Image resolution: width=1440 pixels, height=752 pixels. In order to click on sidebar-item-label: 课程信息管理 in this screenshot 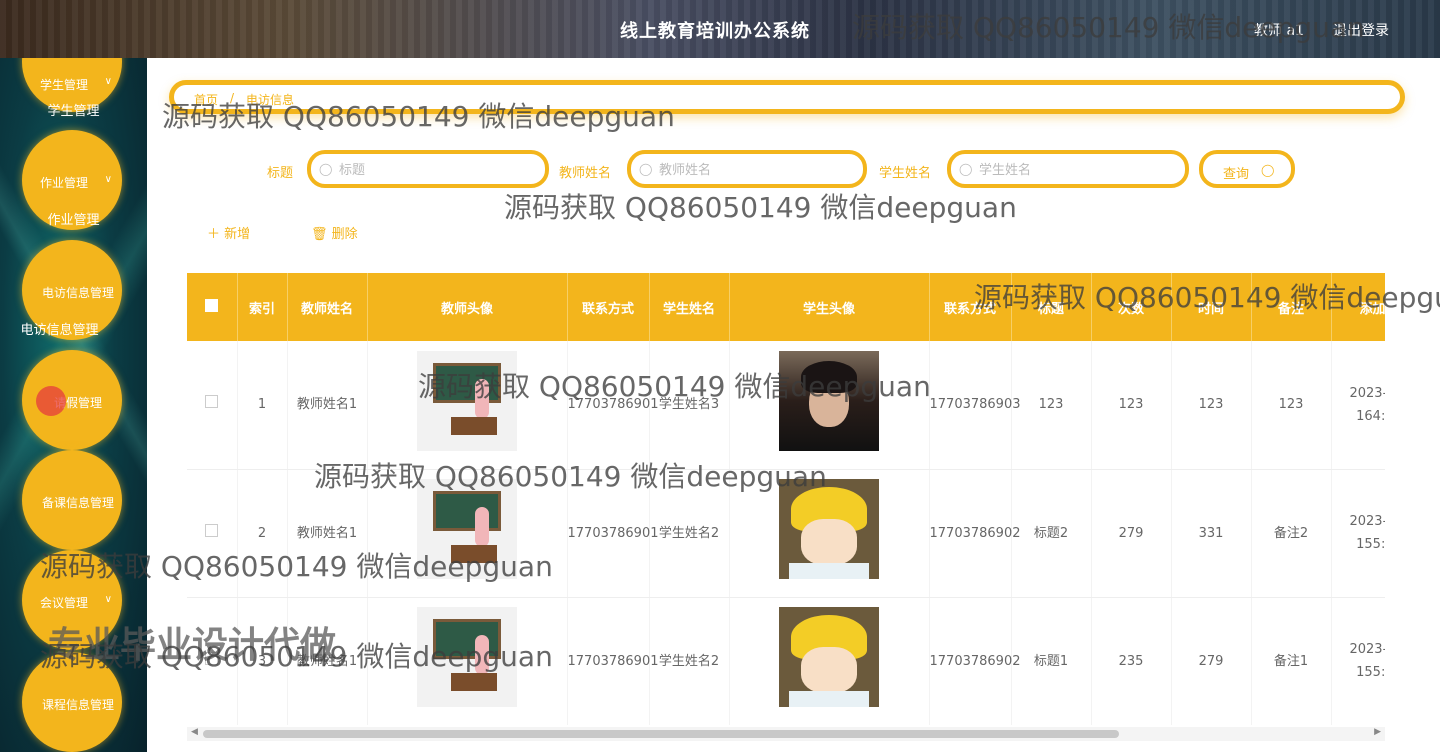, I will do `click(77, 705)`.